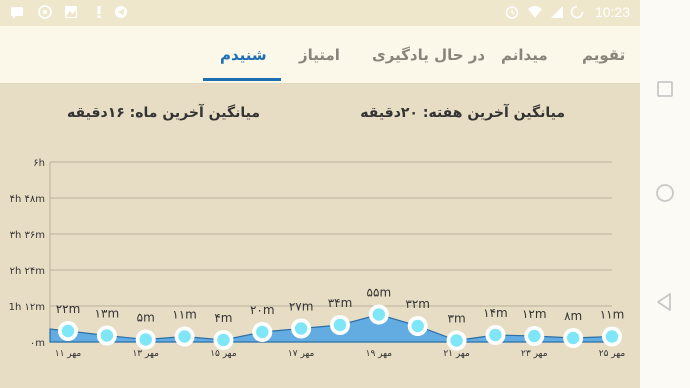 The width and height of the screenshot is (690, 388). What do you see at coordinates (462, 113) in the screenshot?
I see `week-average-label: میانگین آخرین هفته: ۲۰دقیقه` at bounding box center [462, 113].